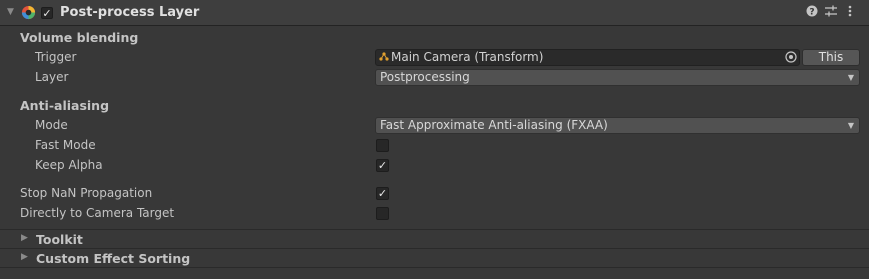  I want to click on toolkit-label: Toolkit, so click(59, 239).